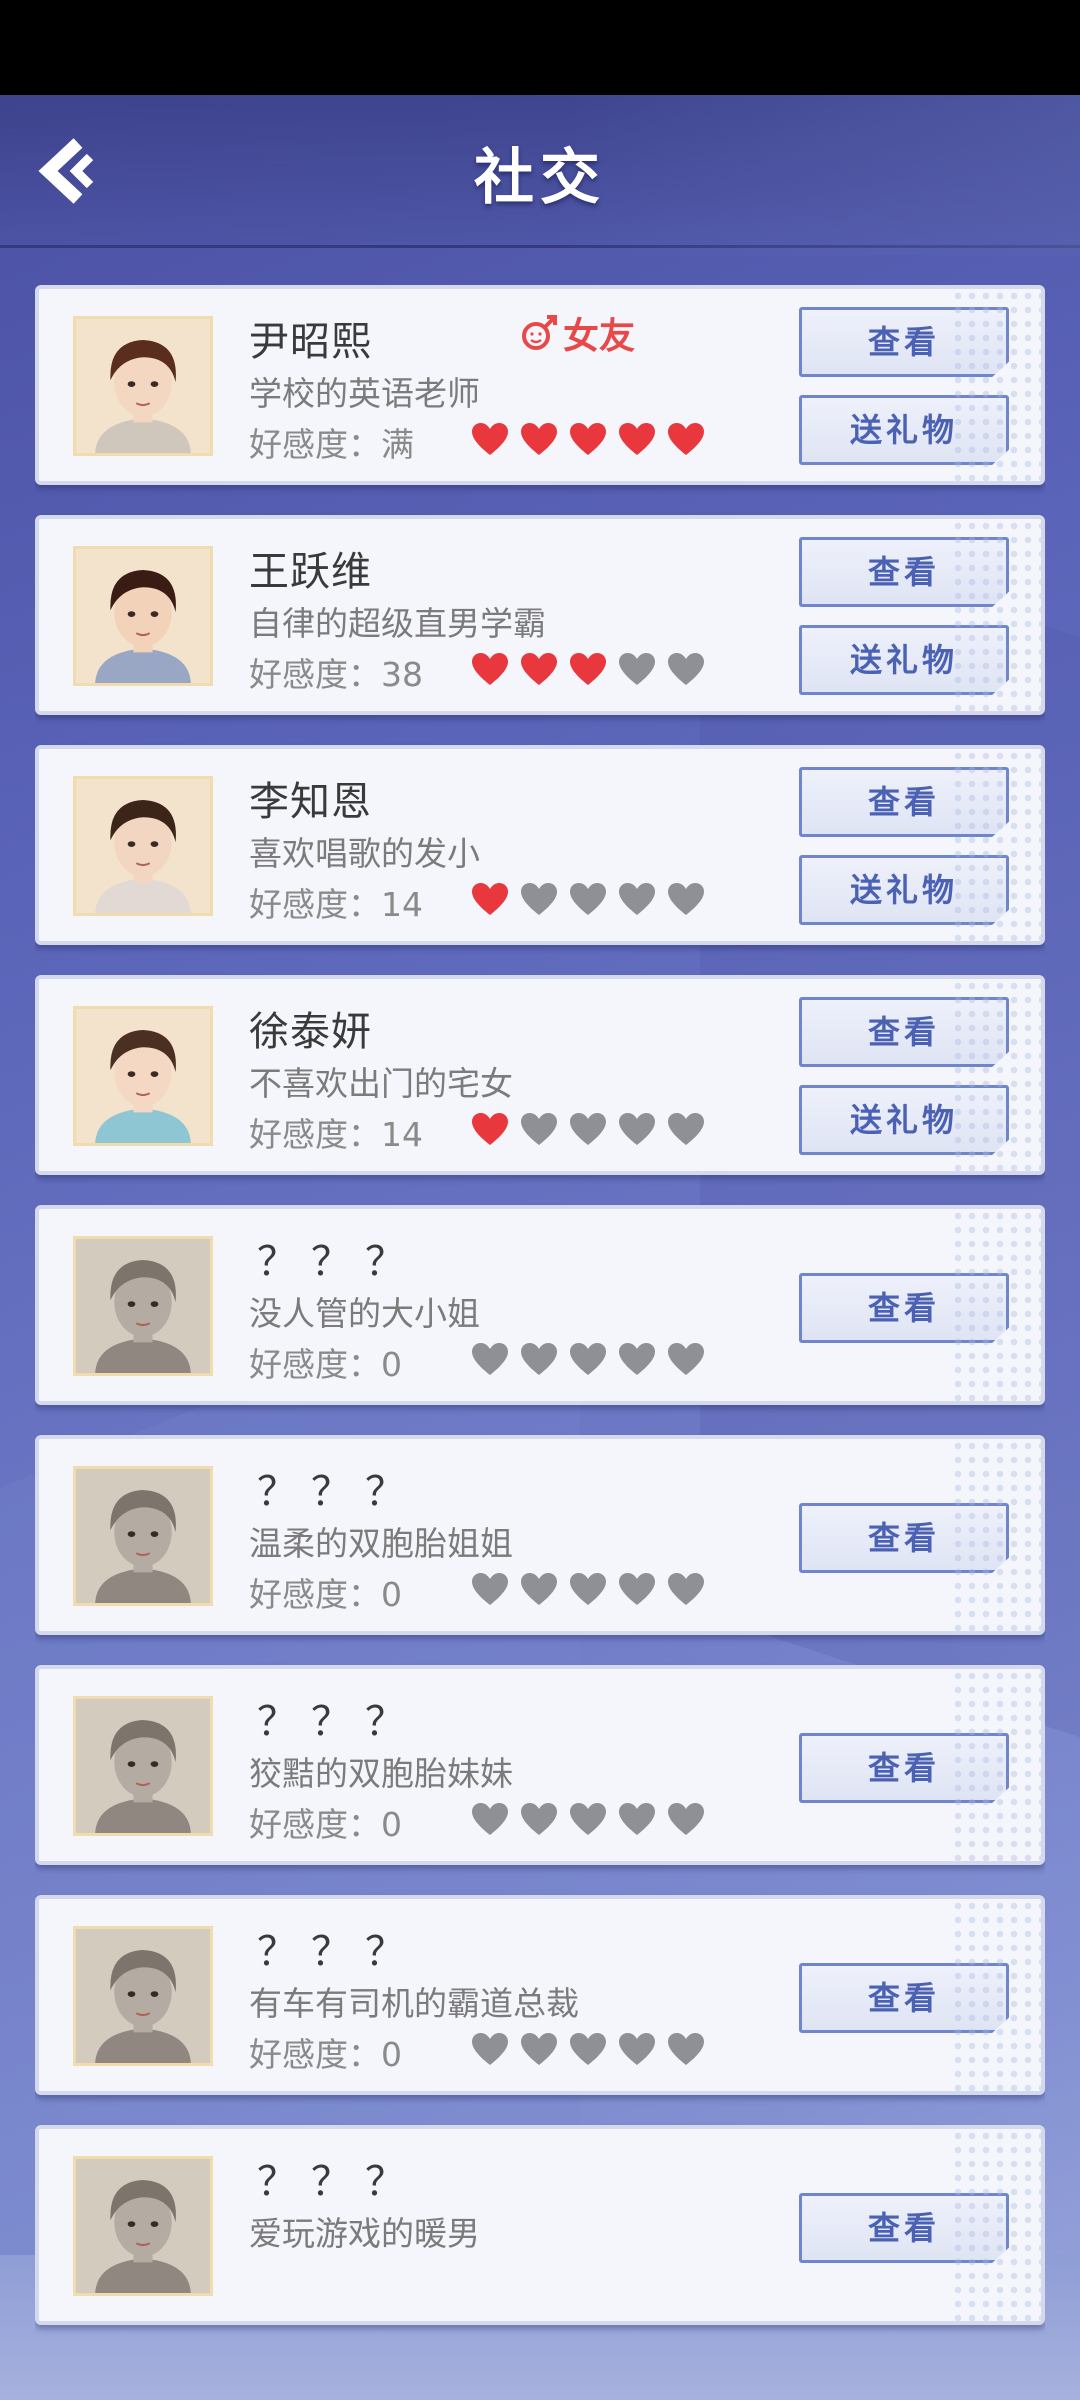  Describe the element at coordinates (310, 342) in the screenshot. I see `character-name: 尹昭熙` at that location.